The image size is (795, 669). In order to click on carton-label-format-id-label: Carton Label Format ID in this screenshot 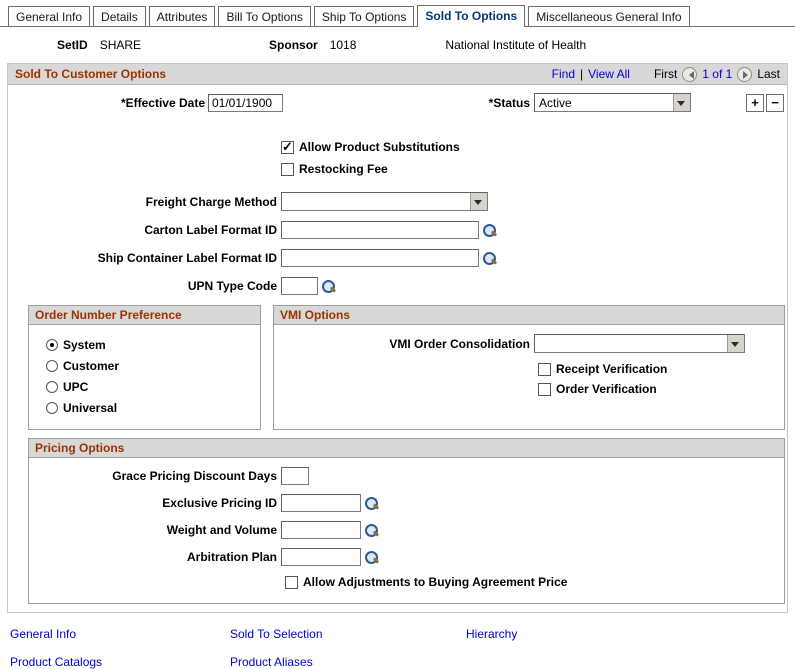, I will do `click(210, 230)`.